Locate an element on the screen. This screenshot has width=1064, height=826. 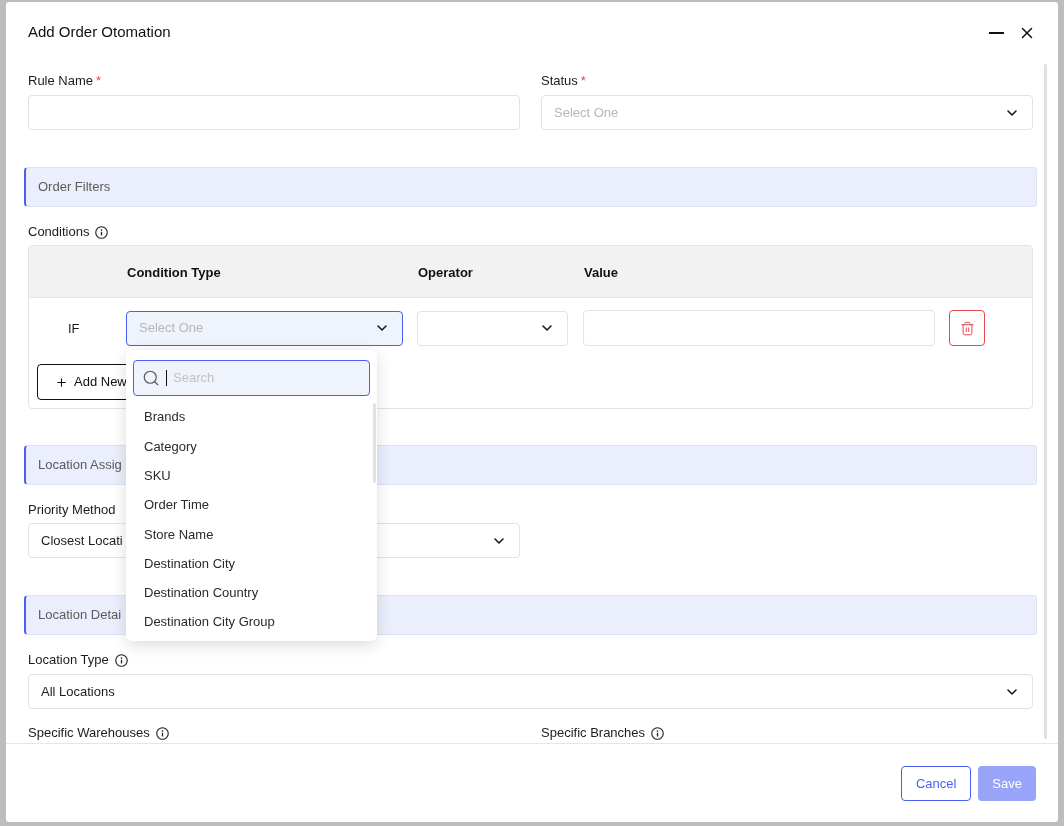
field-label: Rule Name is located at coordinates (61, 81).